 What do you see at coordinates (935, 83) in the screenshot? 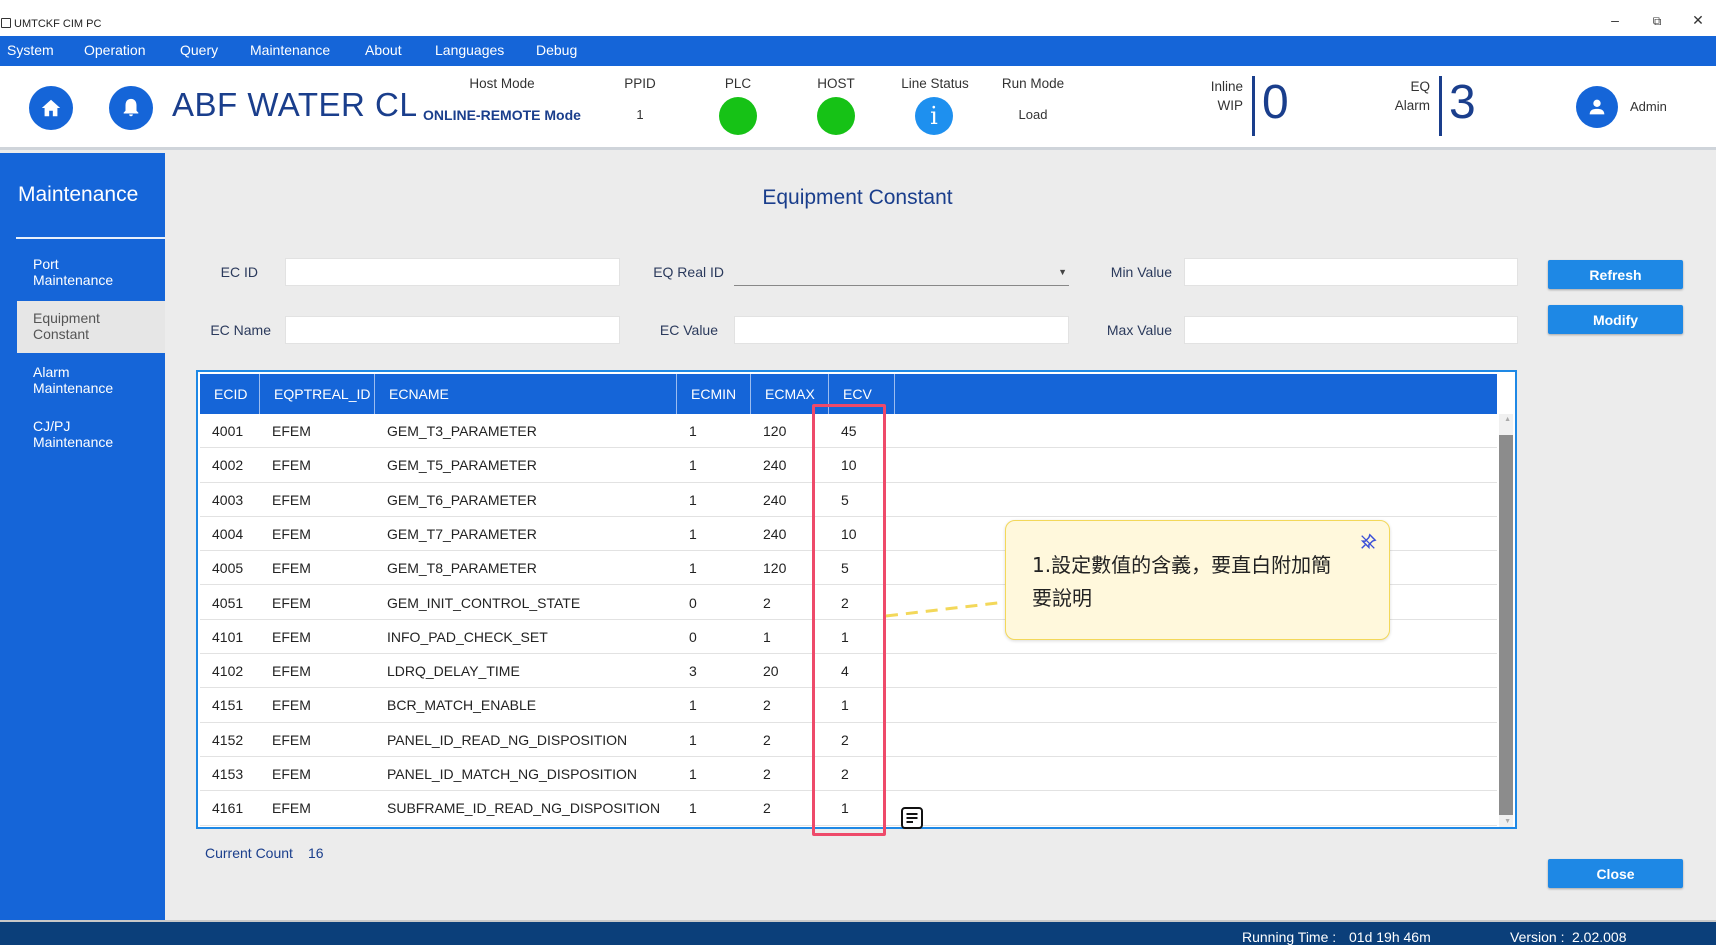
I see `line-status-label: Line Status` at bounding box center [935, 83].